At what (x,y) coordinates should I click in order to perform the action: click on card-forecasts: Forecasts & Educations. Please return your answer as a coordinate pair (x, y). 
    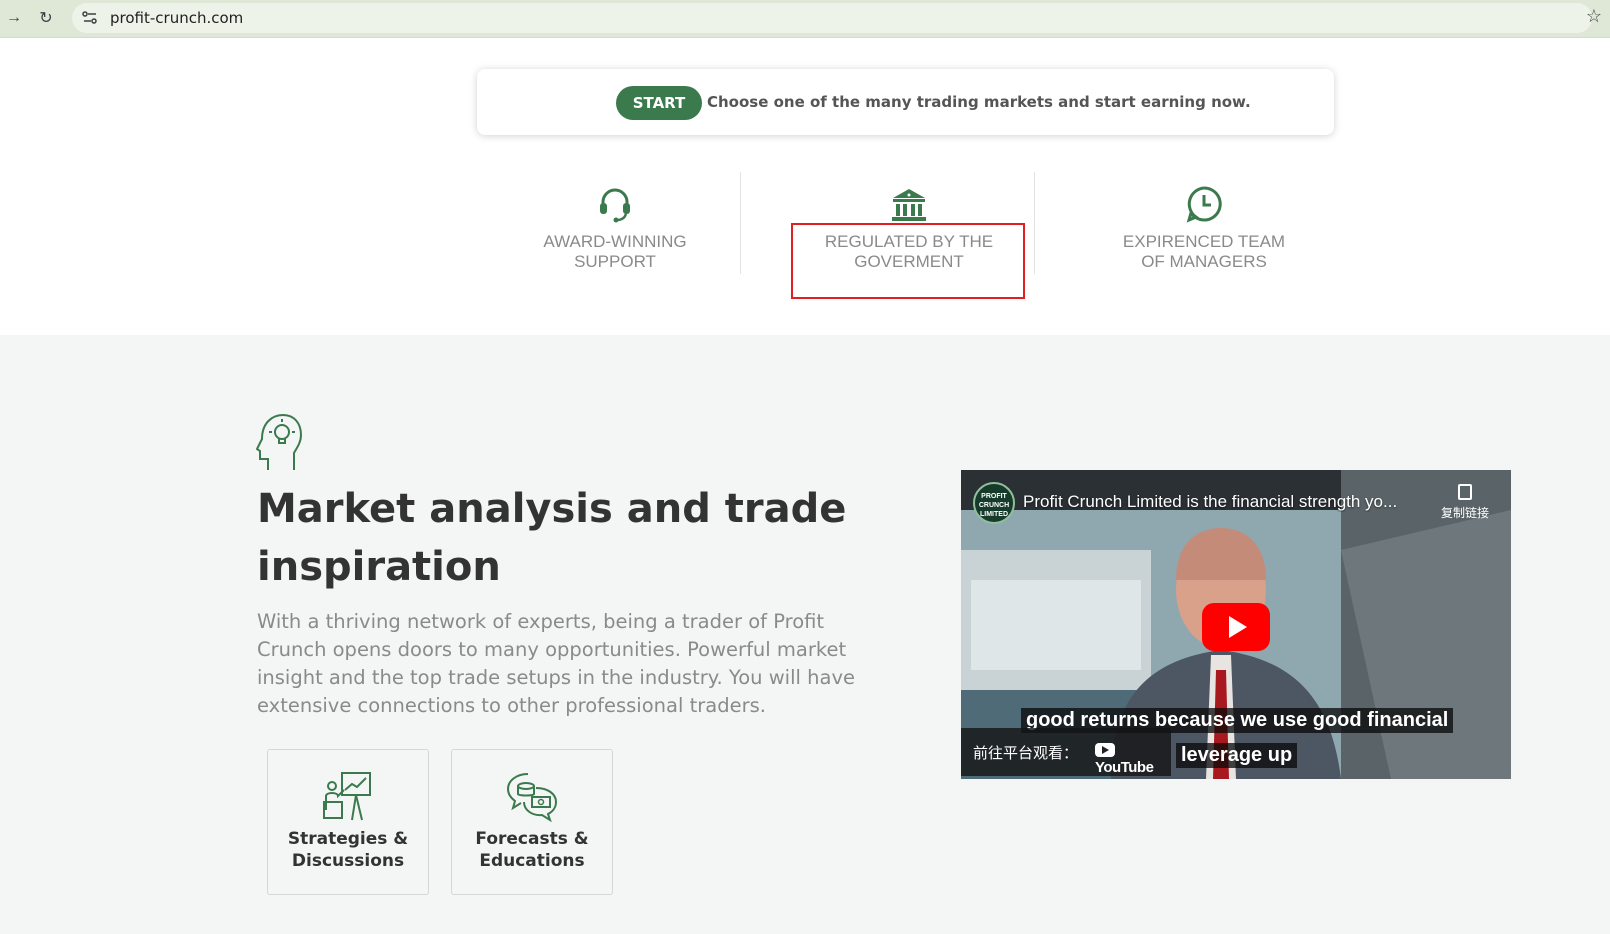
    Looking at the image, I should click on (532, 822).